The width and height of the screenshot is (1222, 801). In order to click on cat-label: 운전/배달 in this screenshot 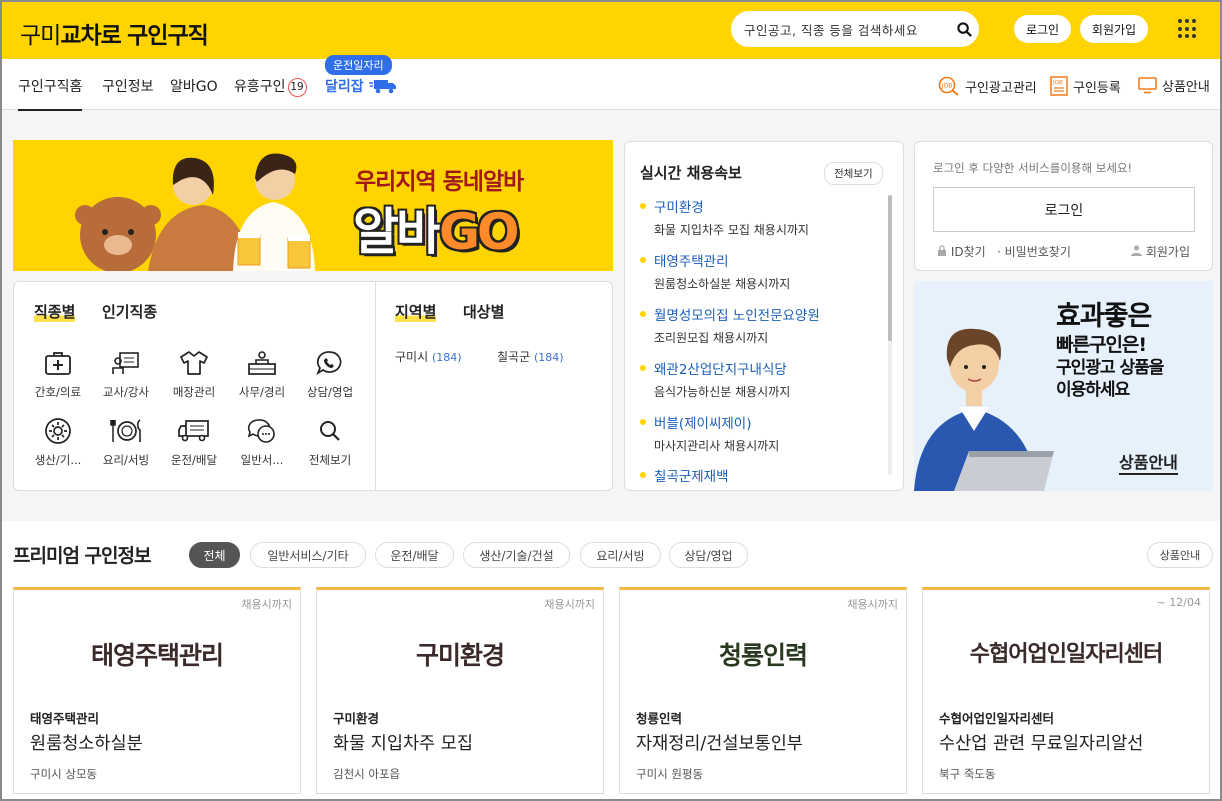, I will do `click(194, 460)`.